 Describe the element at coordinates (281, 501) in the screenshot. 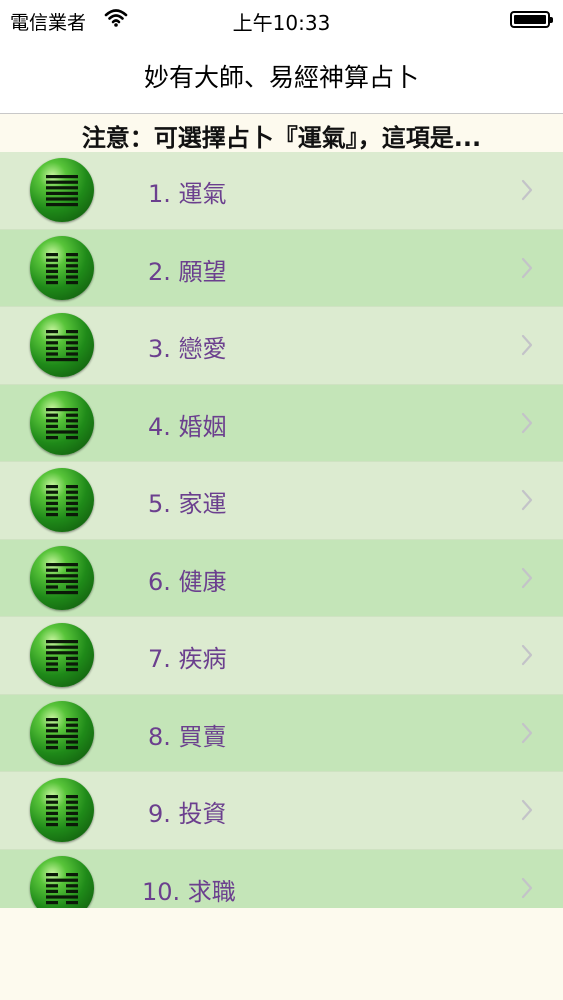

I see `list-item: 5. 家運` at that location.